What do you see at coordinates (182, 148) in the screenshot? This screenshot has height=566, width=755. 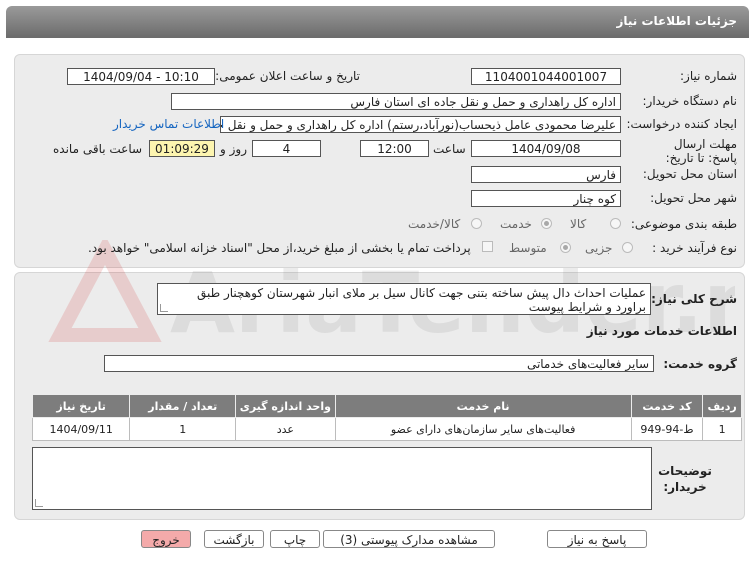 I see `remaining-time-field: 01:09:29` at bounding box center [182, 148].